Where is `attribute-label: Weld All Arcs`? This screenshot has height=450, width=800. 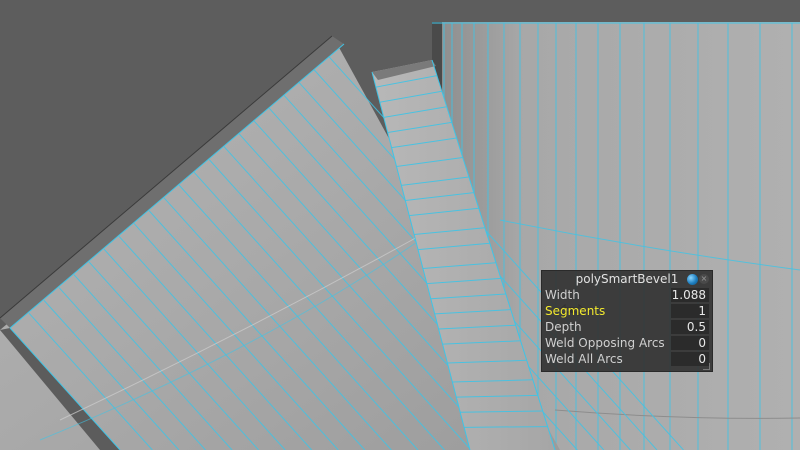 attribute-label: Weld All Arcs is located at coordinates (584, 359).